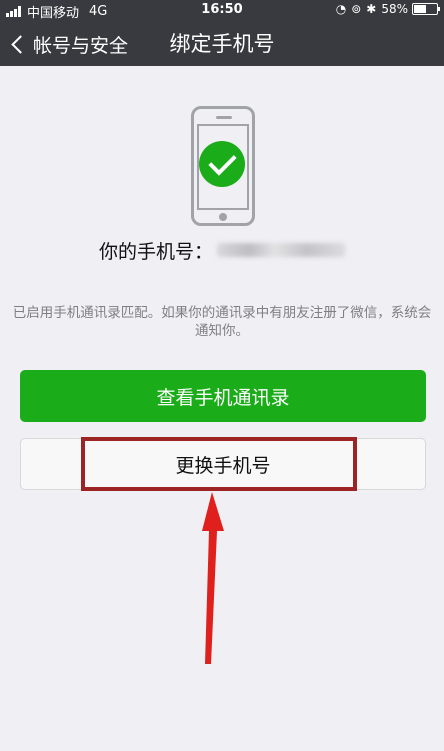 This screenshot has width=444, height=751. I want to click on status-right: ◔ ⊚ ✱ 58%, so click(385, 9).